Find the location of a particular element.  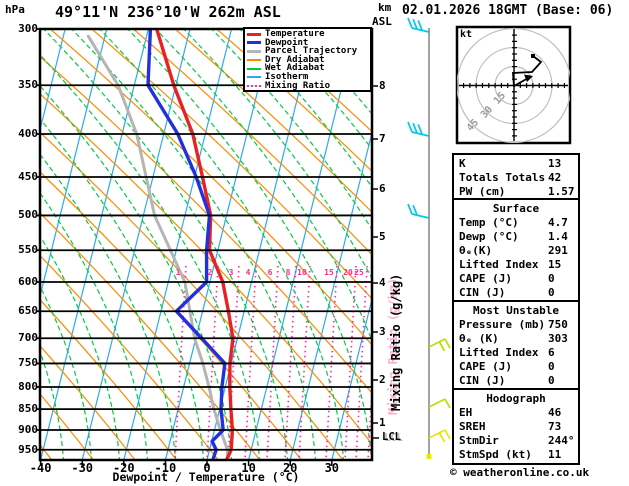

legend-item: Mixing Ratio is located at coordinates (308, 85).